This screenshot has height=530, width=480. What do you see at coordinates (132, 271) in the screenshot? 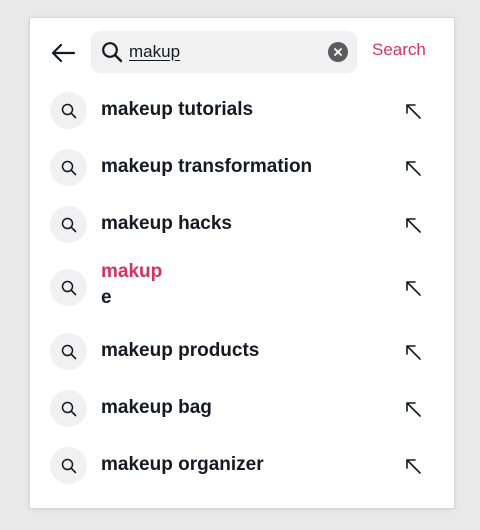
I see `suggestion-match-highlight: makup` at bounding box center [132, 271].